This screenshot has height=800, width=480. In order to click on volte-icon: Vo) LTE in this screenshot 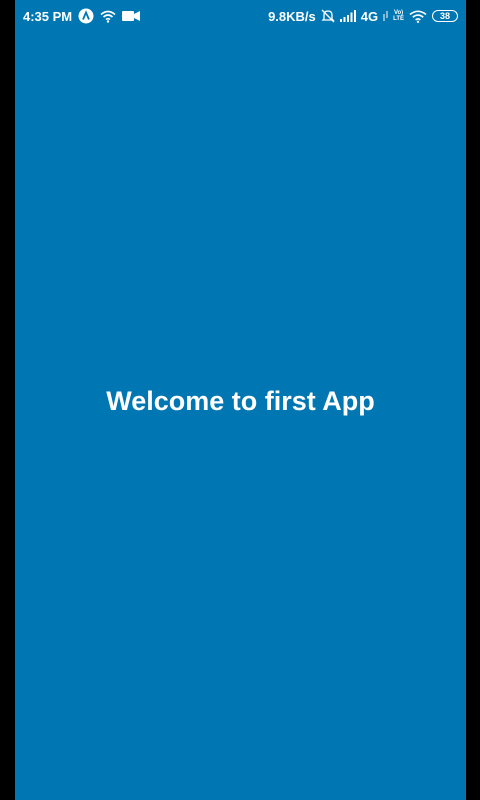, I will do `click(398, 16)`.